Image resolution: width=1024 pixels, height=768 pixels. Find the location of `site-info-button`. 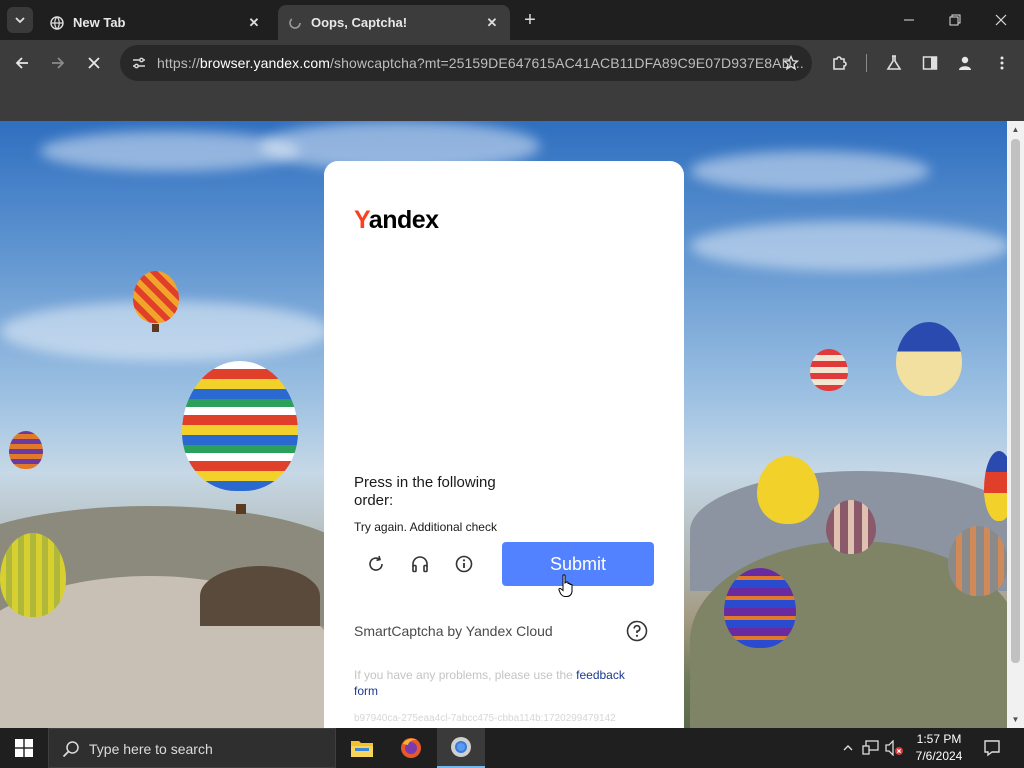

site-info-button is located at coordinates (139, 63).